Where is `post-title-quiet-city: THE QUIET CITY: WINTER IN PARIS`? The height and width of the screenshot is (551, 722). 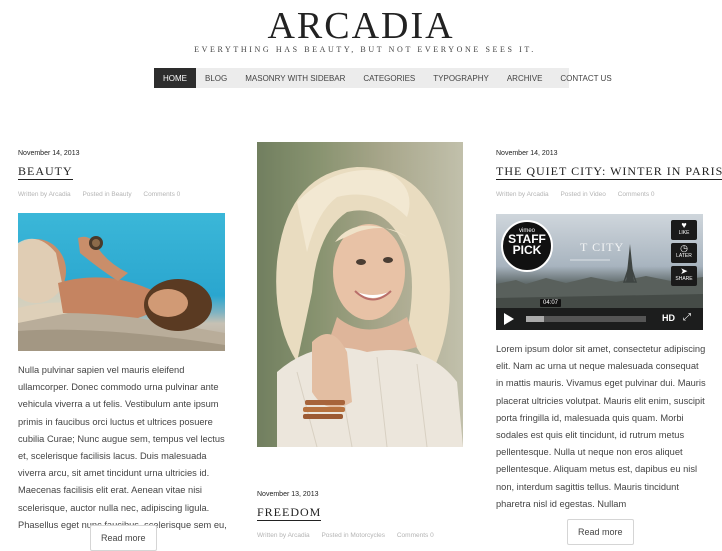 post-title-quiet-city: THE QUIET CITY: WINTER IN PARIS is located at coordinates (609, 172).